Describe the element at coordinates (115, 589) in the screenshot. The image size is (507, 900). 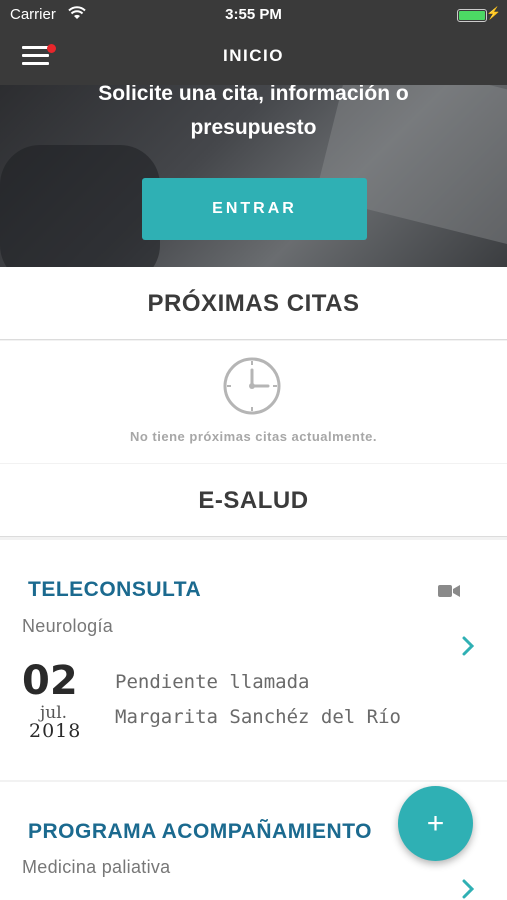
I see `card-type: TELECONSULTA` at that location.